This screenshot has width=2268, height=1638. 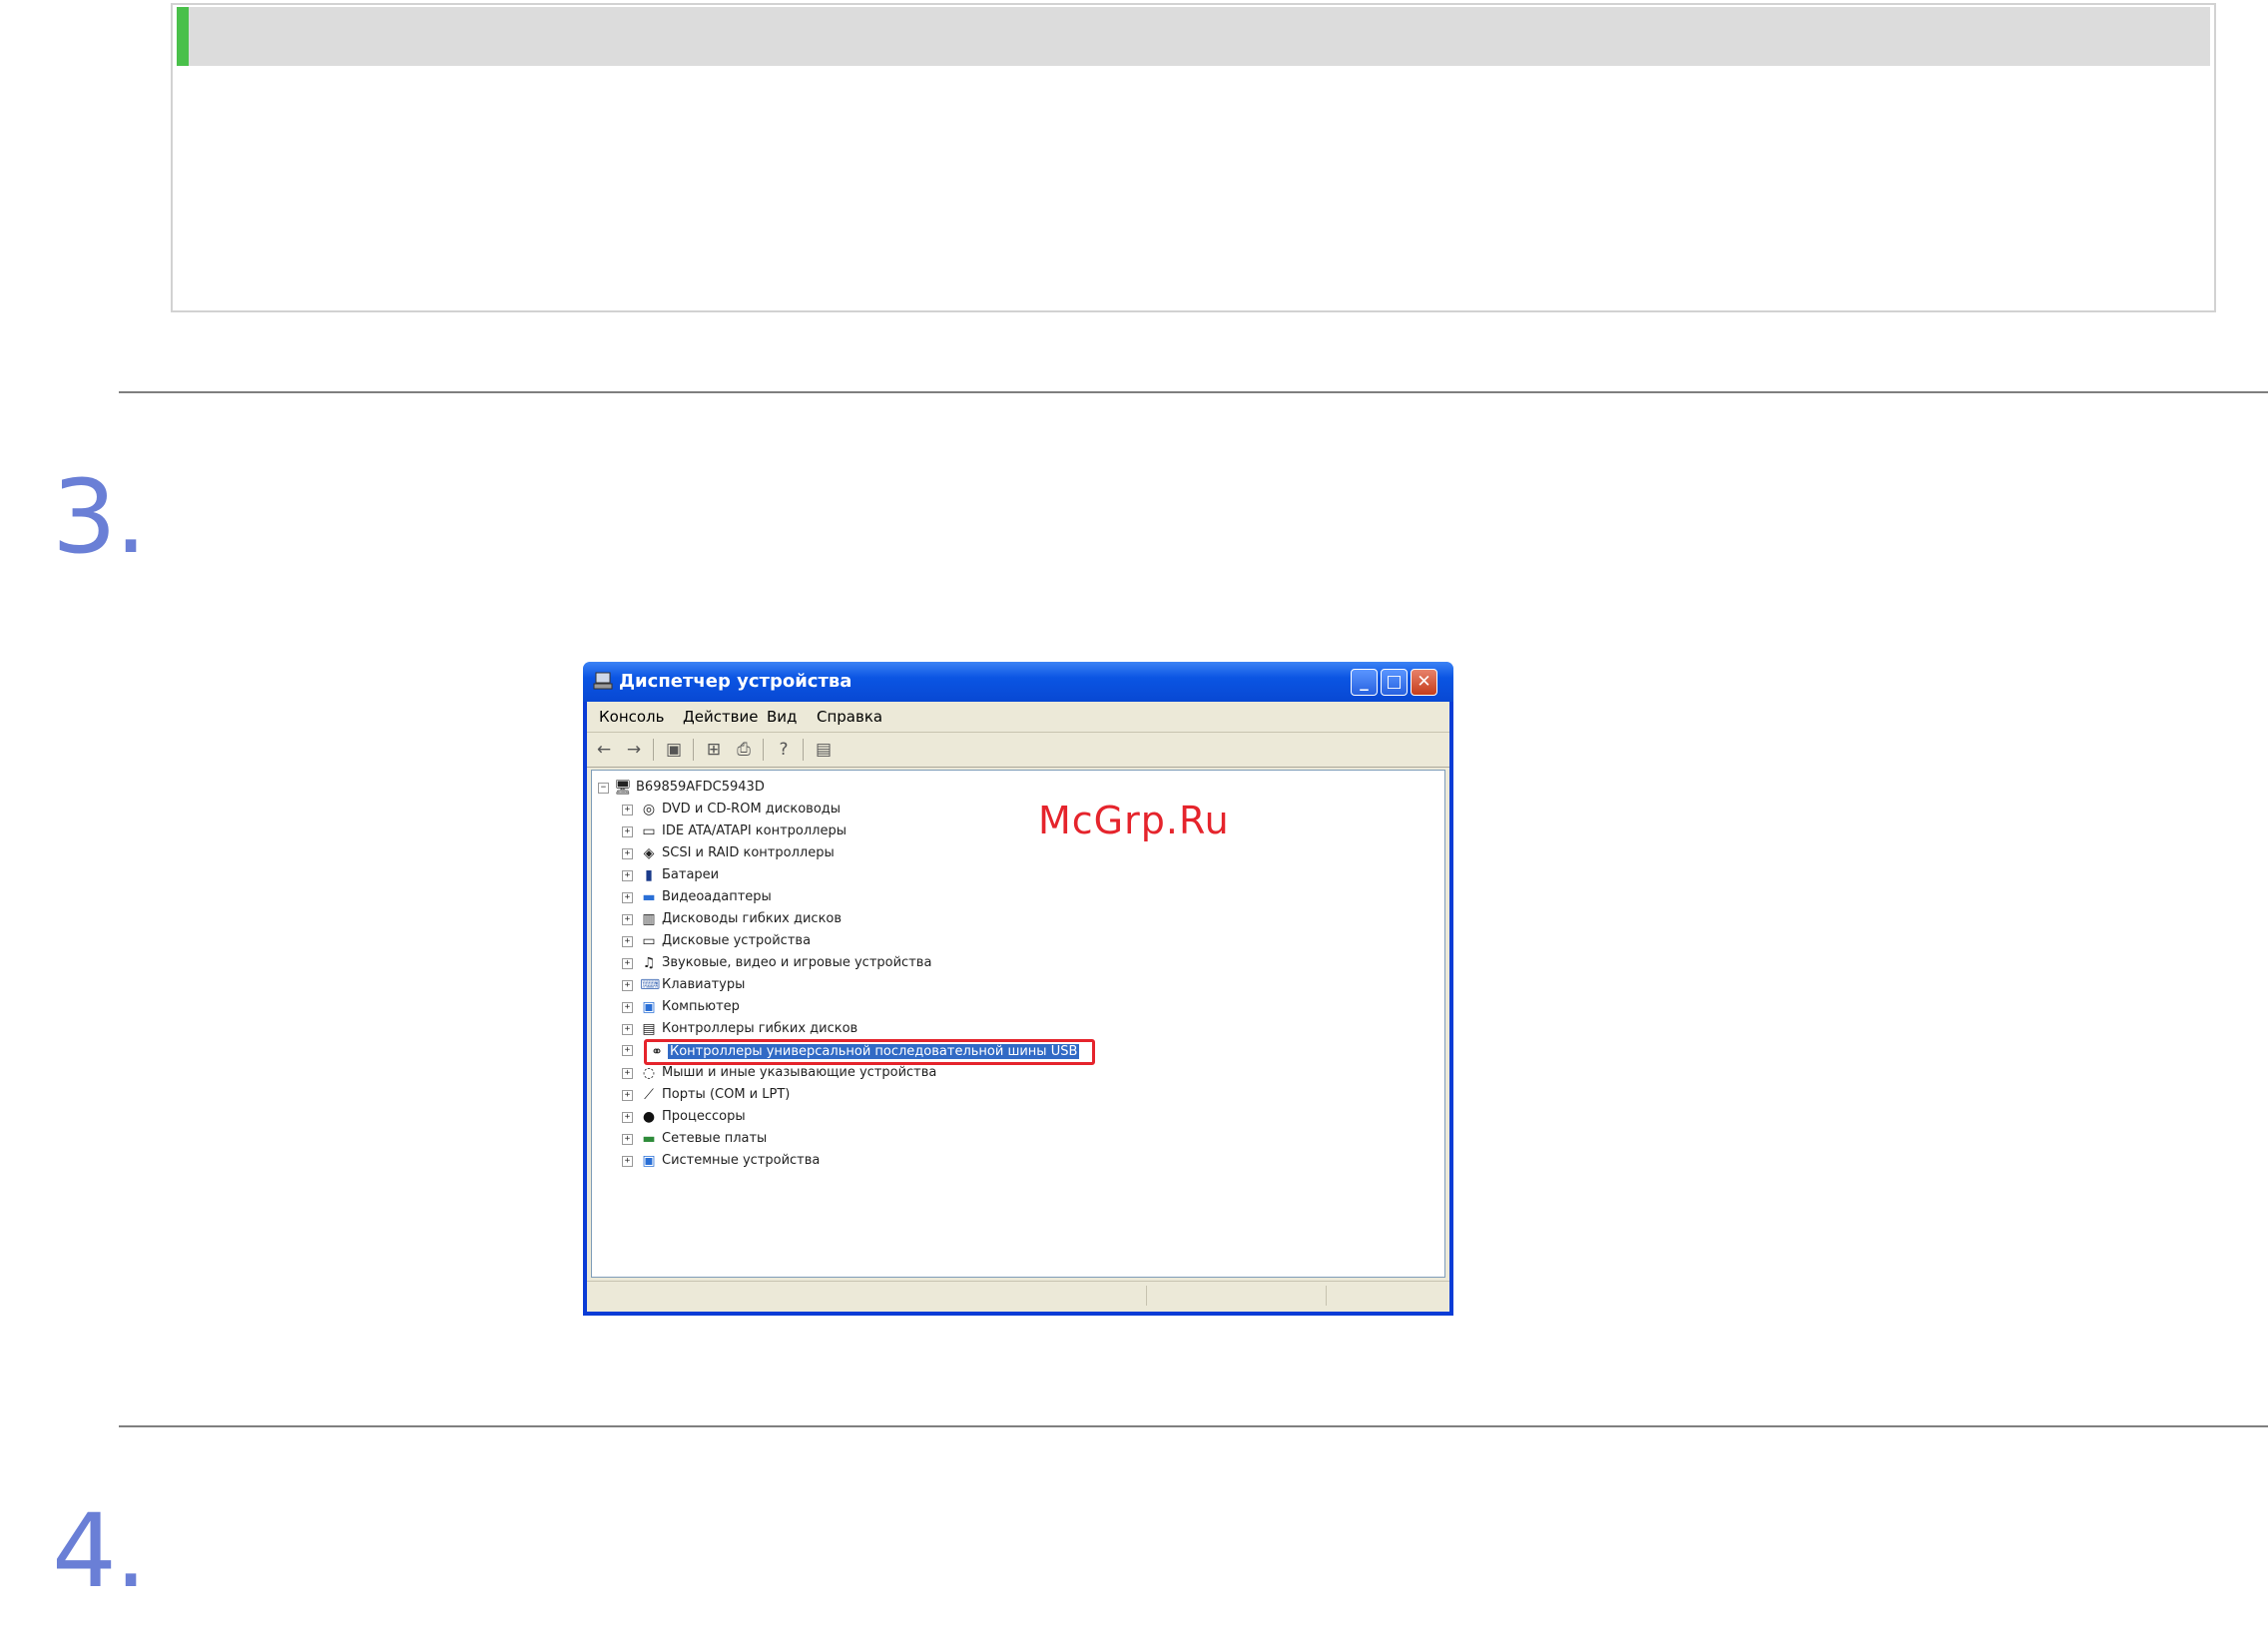 What do you see at coordinates (1134, 820) in the screenshot?
I see `watermark: McGrp.Ru` at bounding box center [1134, 820].